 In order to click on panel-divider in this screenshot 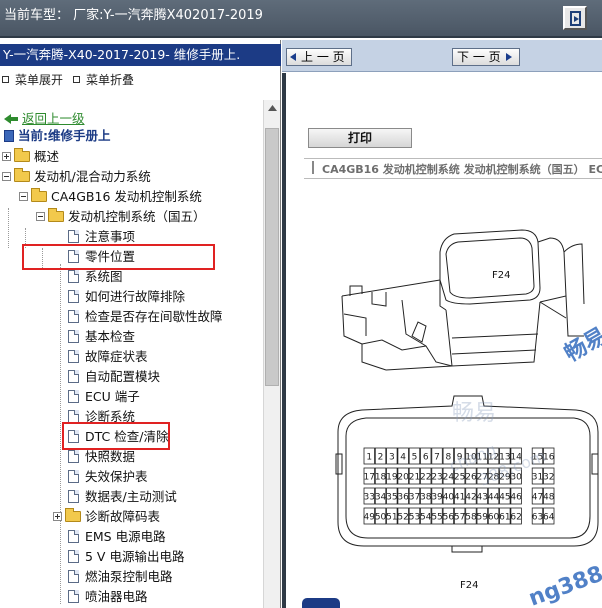, I will do `click(284, 340)`.